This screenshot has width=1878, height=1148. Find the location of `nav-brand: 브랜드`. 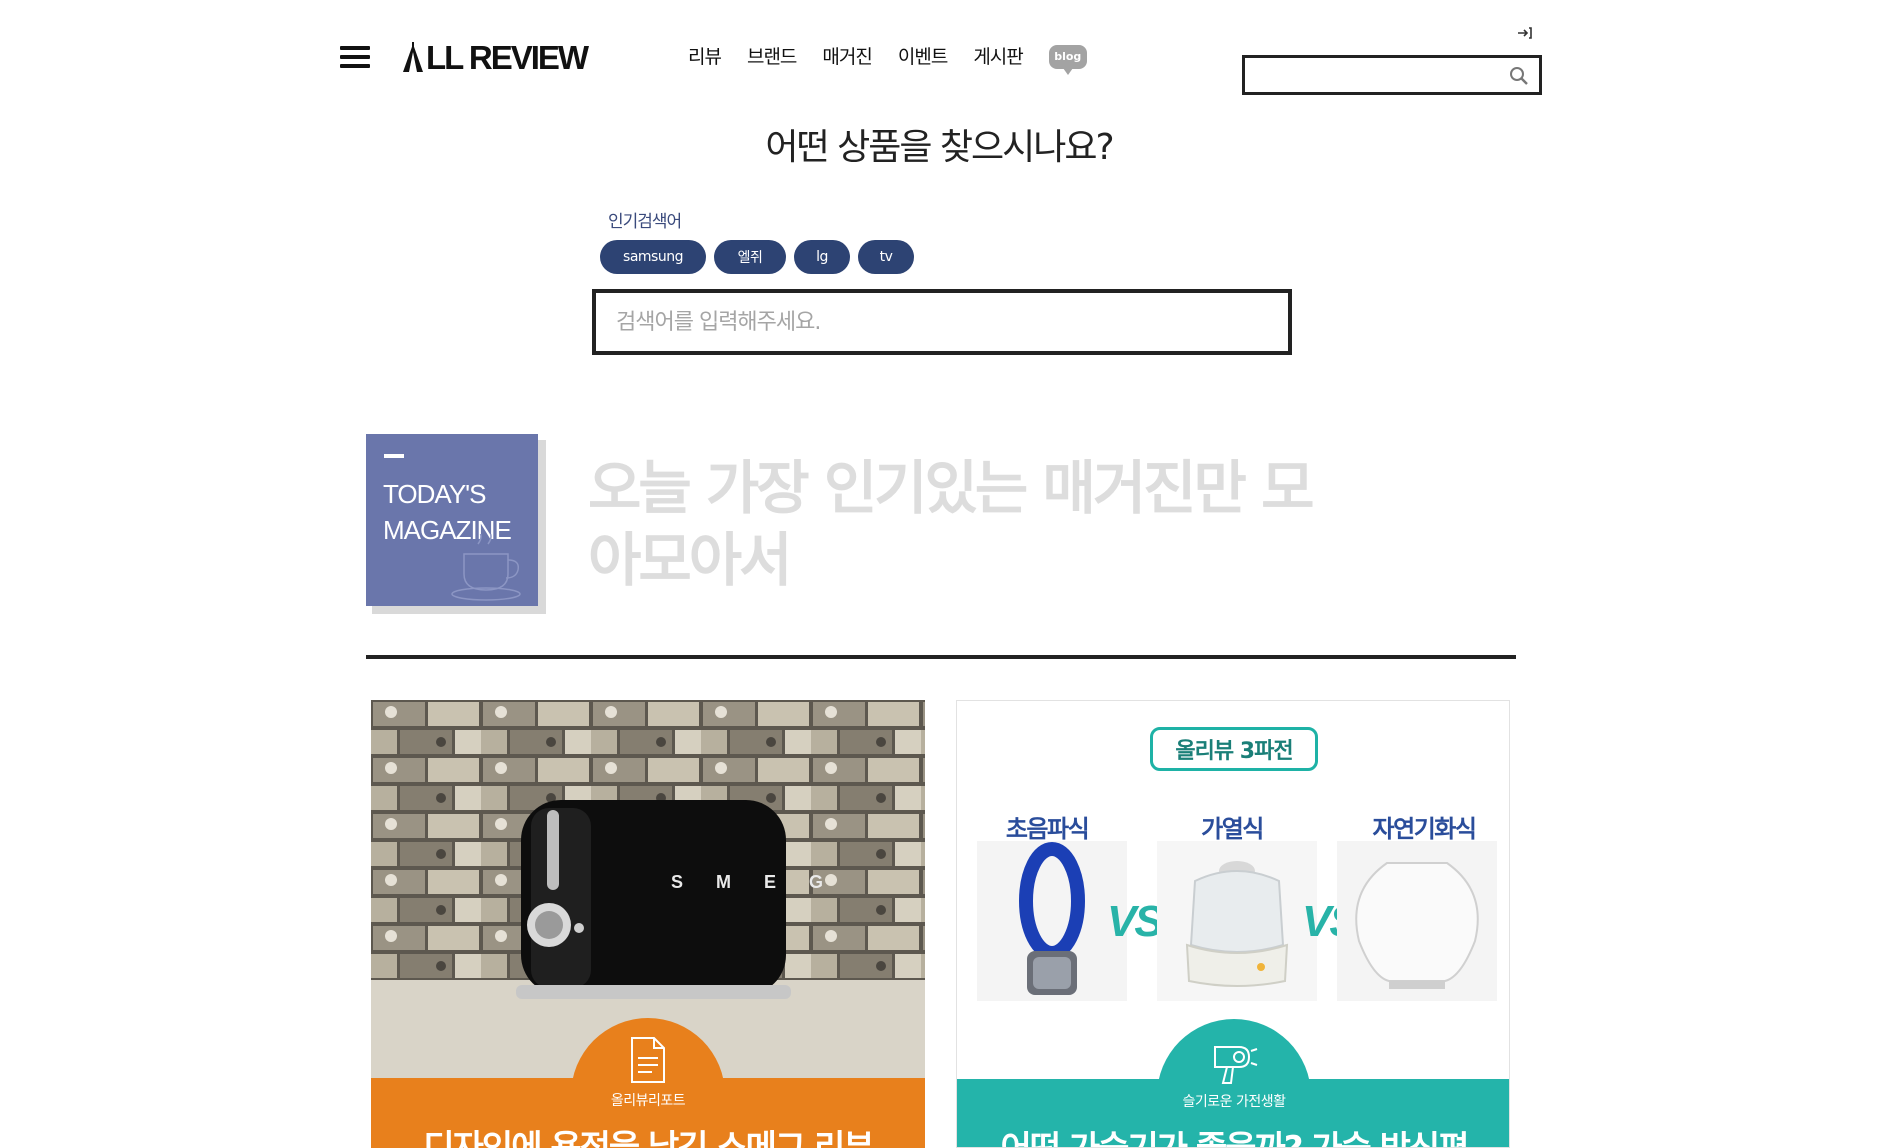

nav-brand: 브랜드 is located at coordinates (772, 55).